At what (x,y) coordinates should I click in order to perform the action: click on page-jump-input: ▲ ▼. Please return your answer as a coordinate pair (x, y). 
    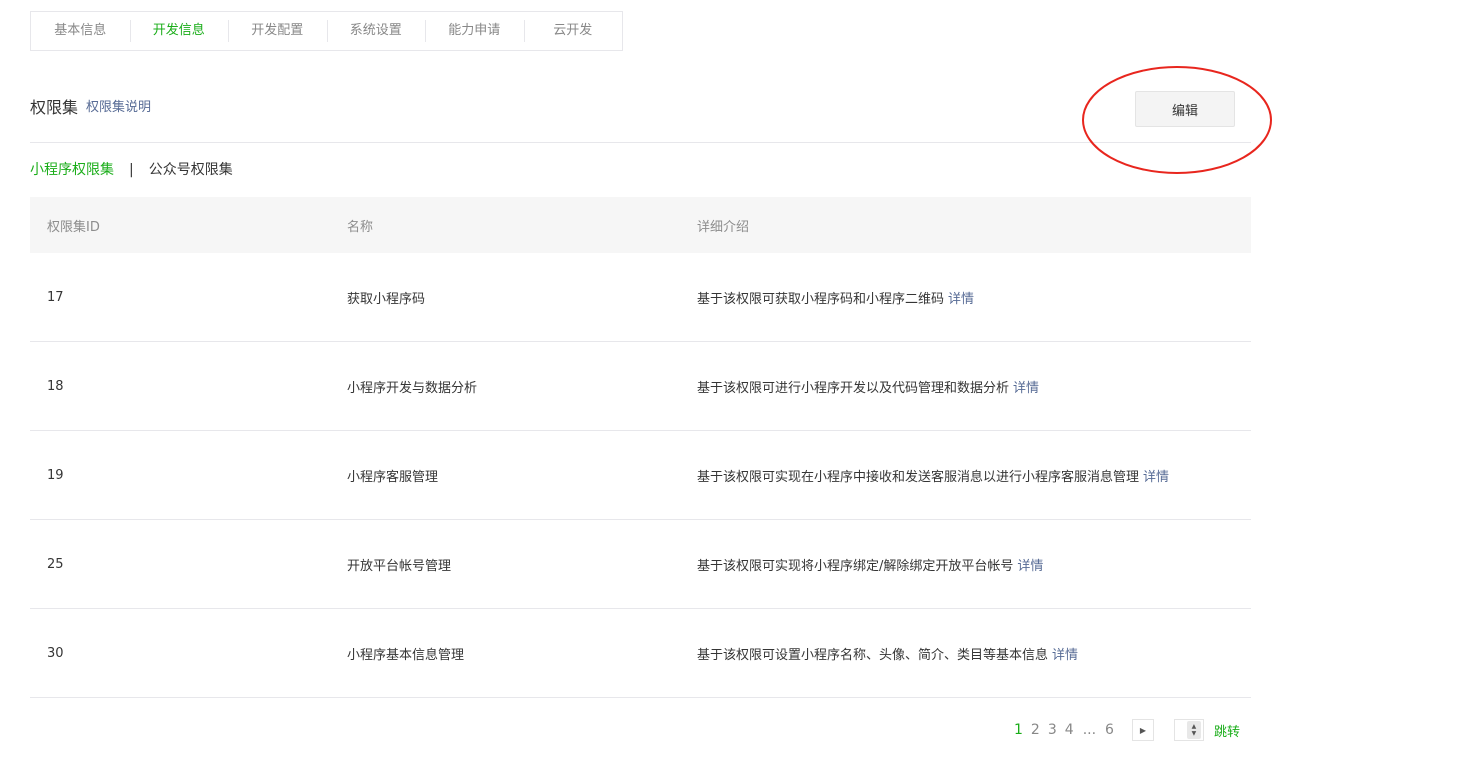
    Looking at the image, I should click on (1188, 730).